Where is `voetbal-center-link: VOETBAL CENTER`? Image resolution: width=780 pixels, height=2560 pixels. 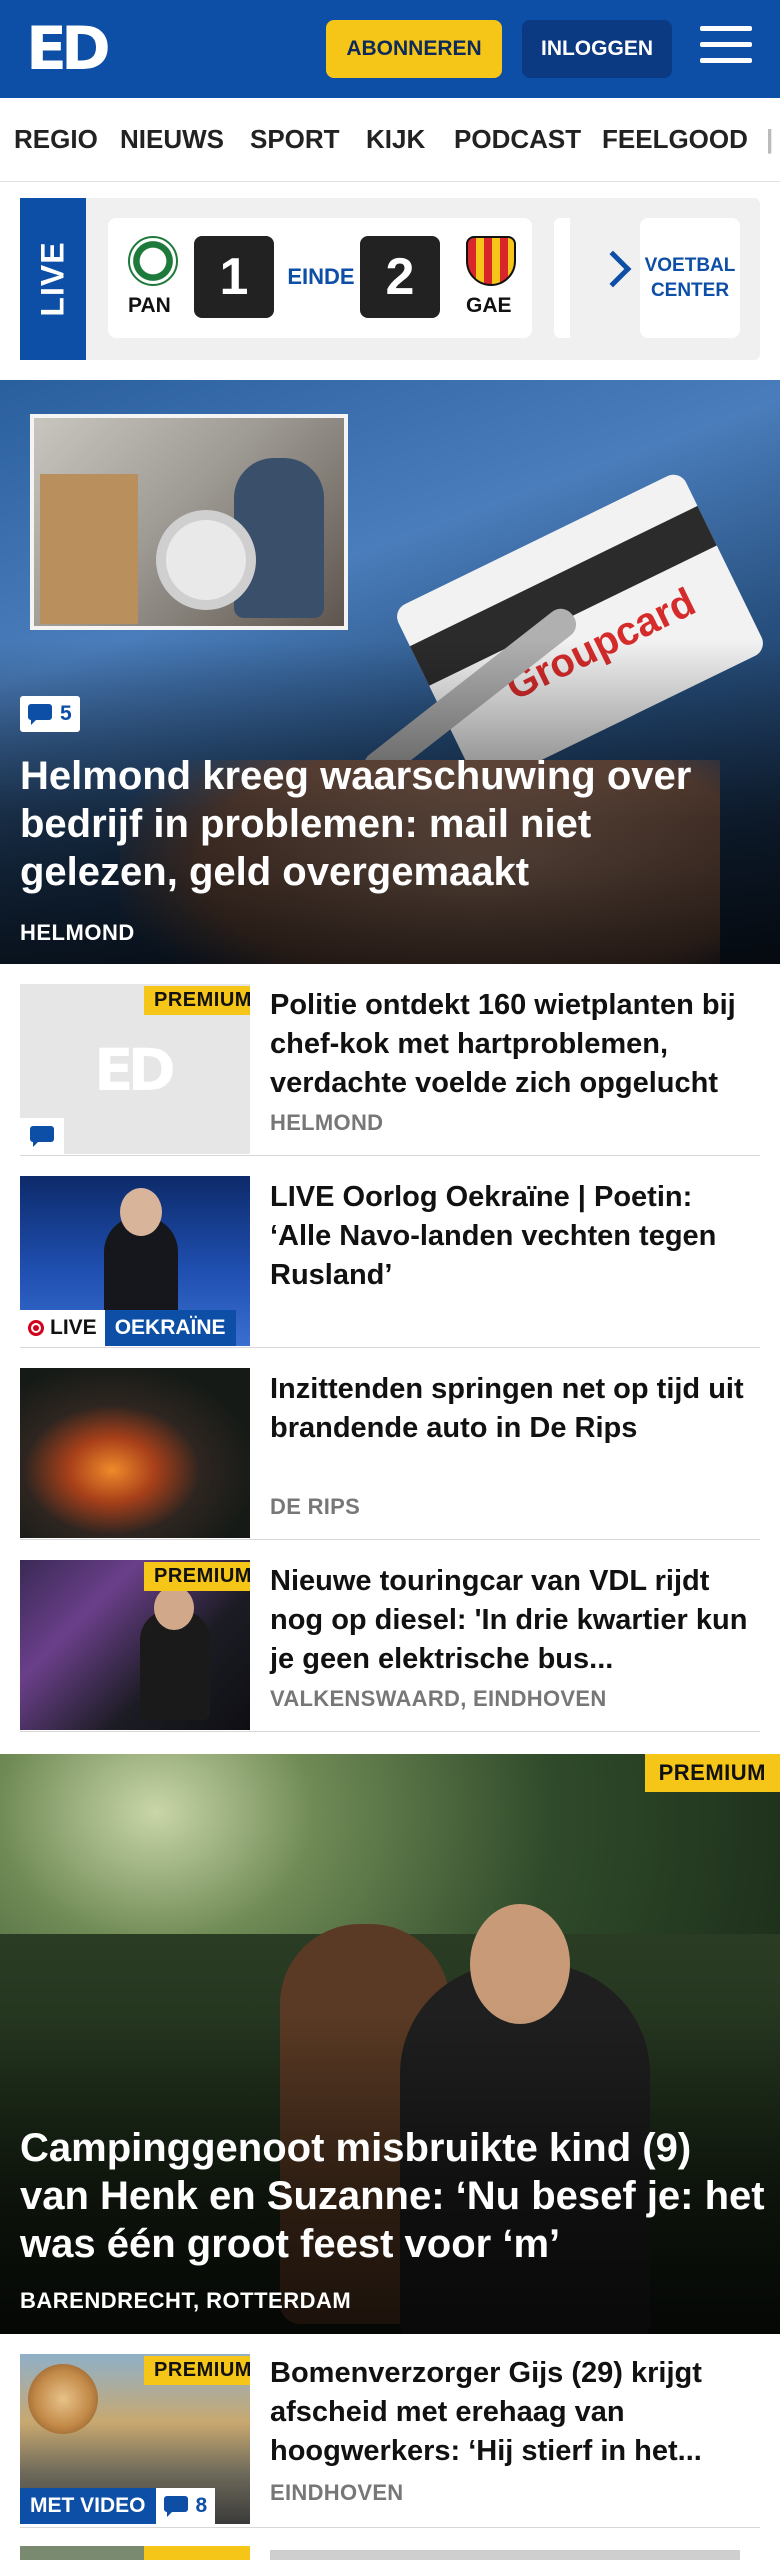
voetbal-center-link: VOETBAL CENTER is located at coordinates (690, 278).